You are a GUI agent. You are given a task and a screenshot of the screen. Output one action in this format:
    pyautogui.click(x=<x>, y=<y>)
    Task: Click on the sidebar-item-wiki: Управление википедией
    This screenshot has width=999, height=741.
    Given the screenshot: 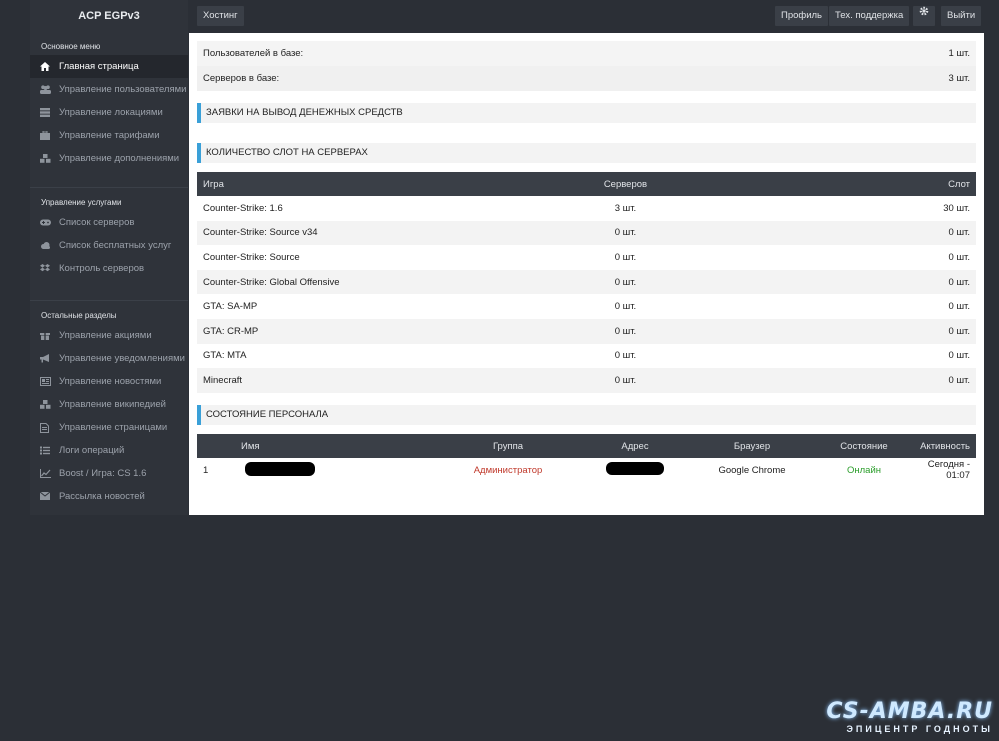 What is the action you would take?
    pyautogui.click(x=109, y=404)
    